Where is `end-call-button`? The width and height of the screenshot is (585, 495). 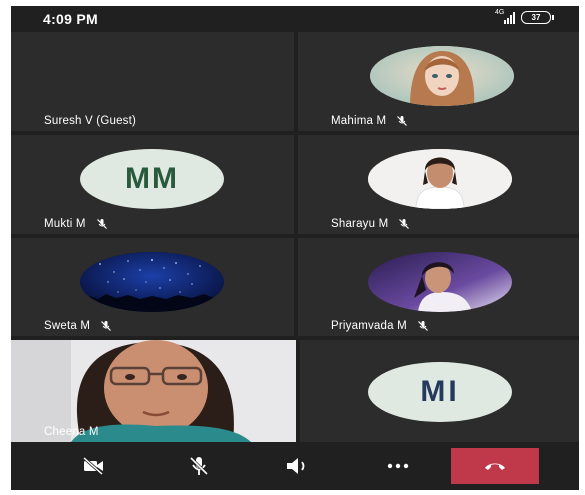
end-call-button is located at coordinates (495, 466).